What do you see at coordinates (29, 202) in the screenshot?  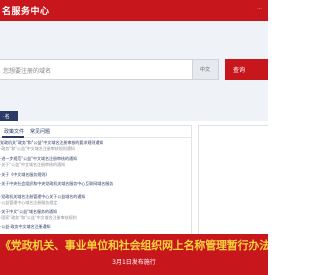 I see `list-item-subtitle: ·公益管理中心域名注册服务规定` at bounding box center [29, 202].